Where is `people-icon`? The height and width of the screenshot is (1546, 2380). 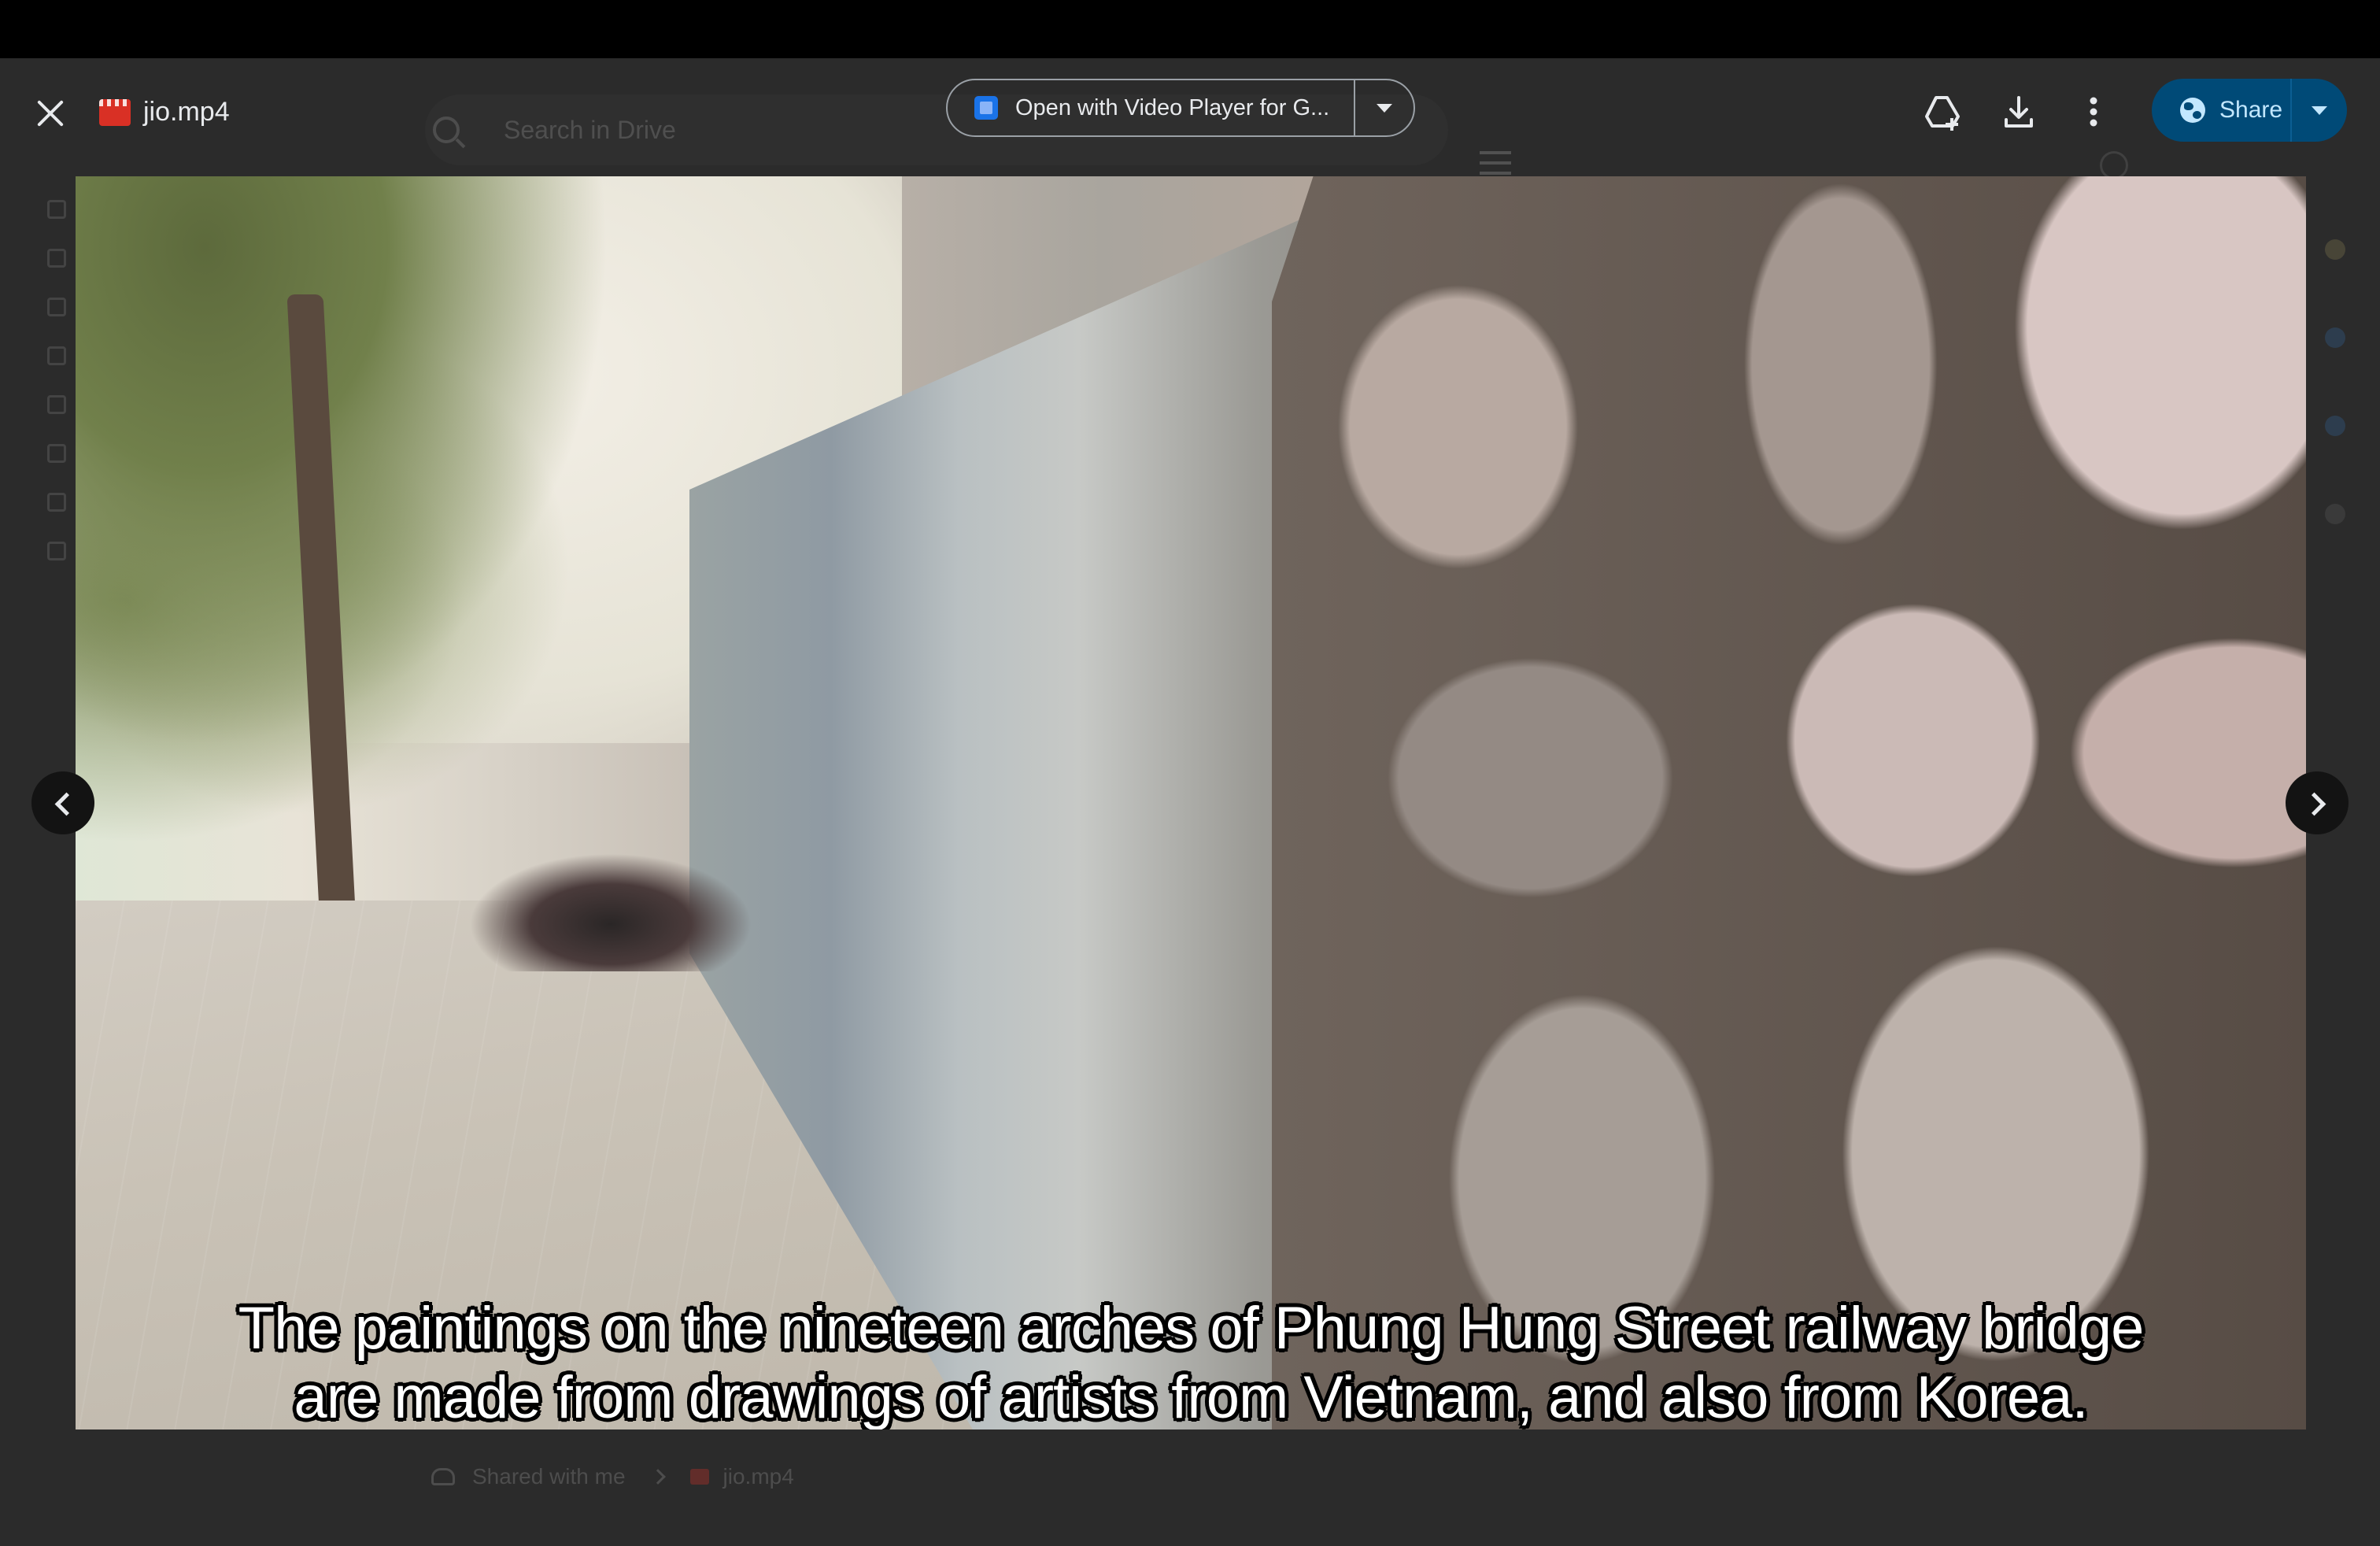 people-icon is located at coordinates (443, 1477).